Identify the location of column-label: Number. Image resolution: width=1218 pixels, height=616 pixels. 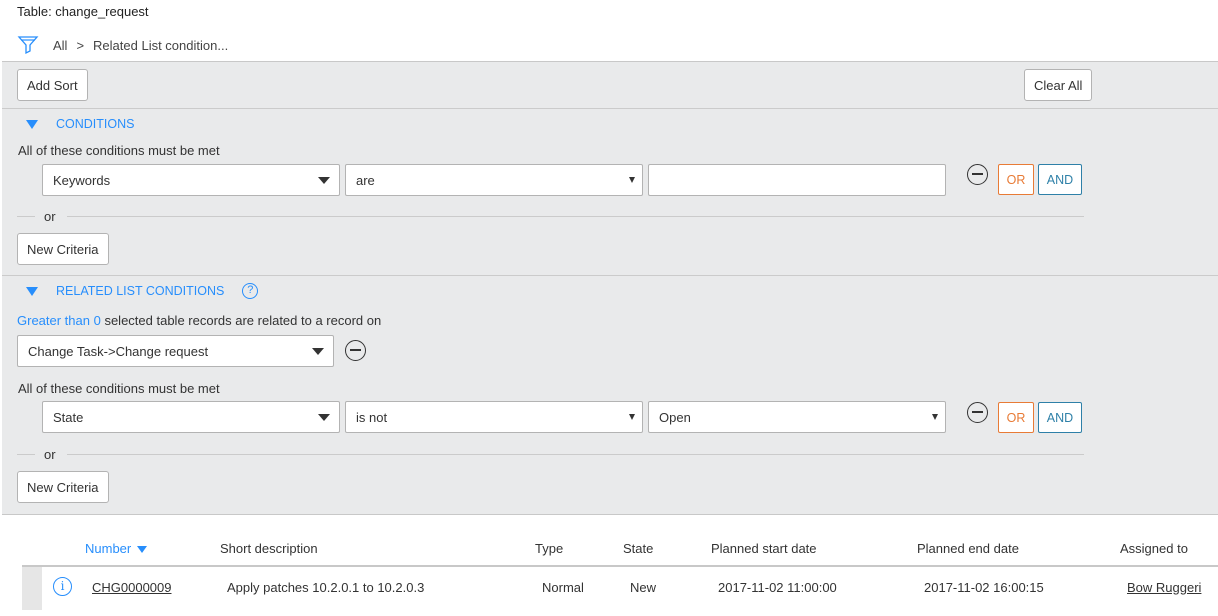
(108, 548).